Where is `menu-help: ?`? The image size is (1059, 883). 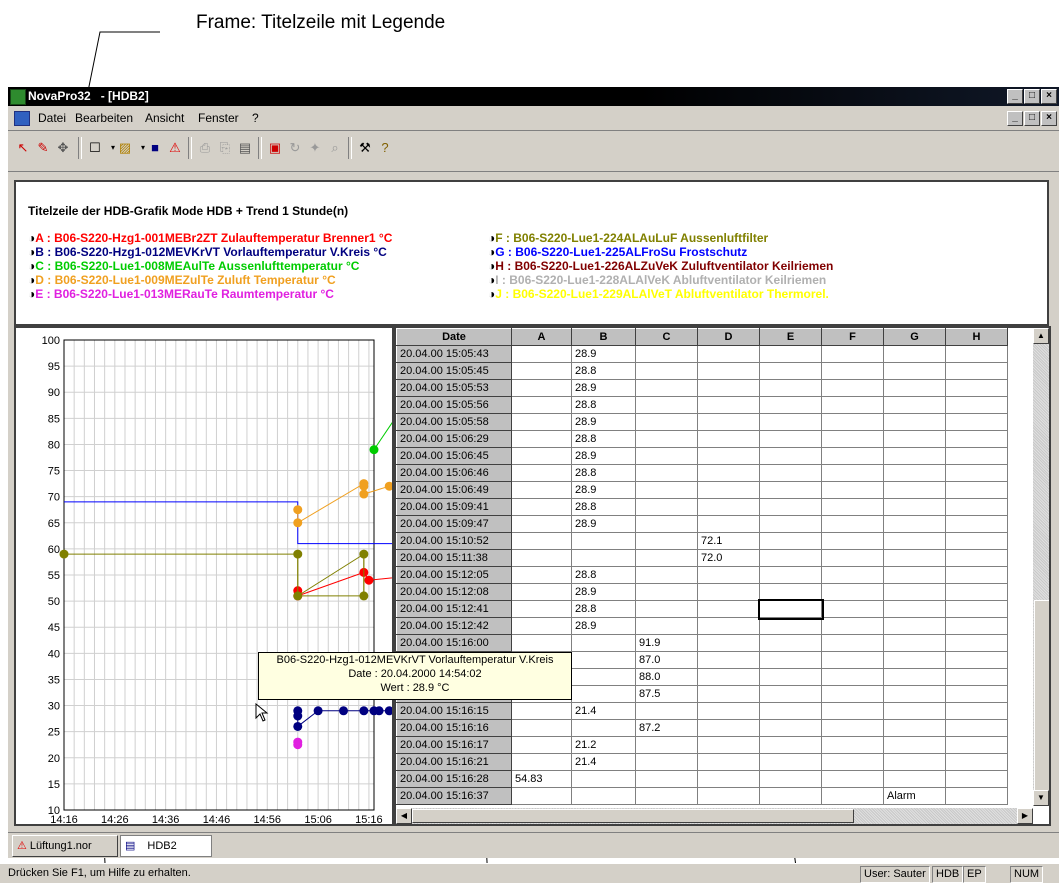
menu-help: ? is located at coordinates (255, 118).